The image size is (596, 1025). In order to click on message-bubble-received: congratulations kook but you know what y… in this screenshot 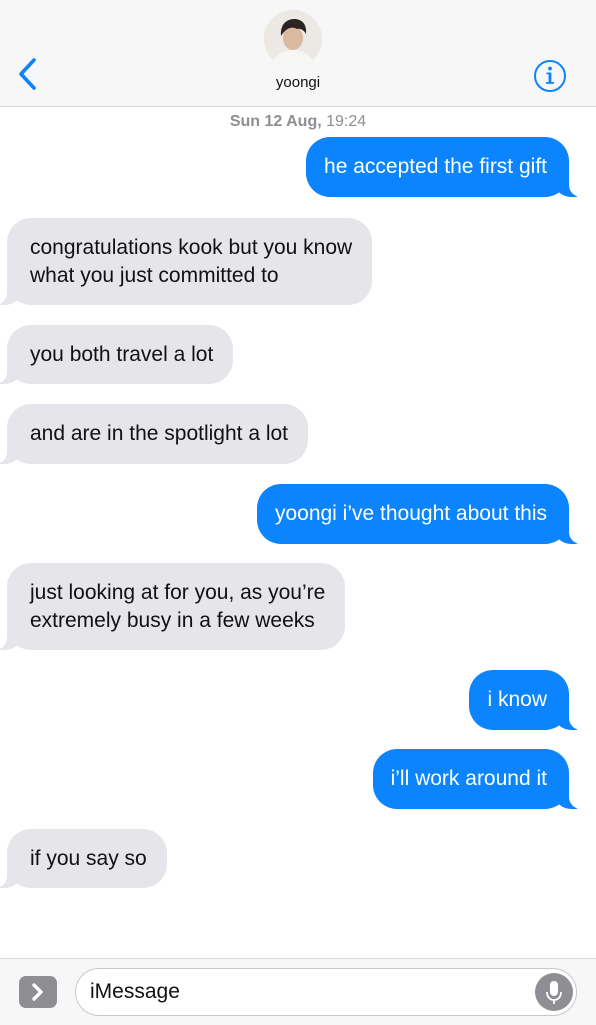, I will do `click(186, 261)`.